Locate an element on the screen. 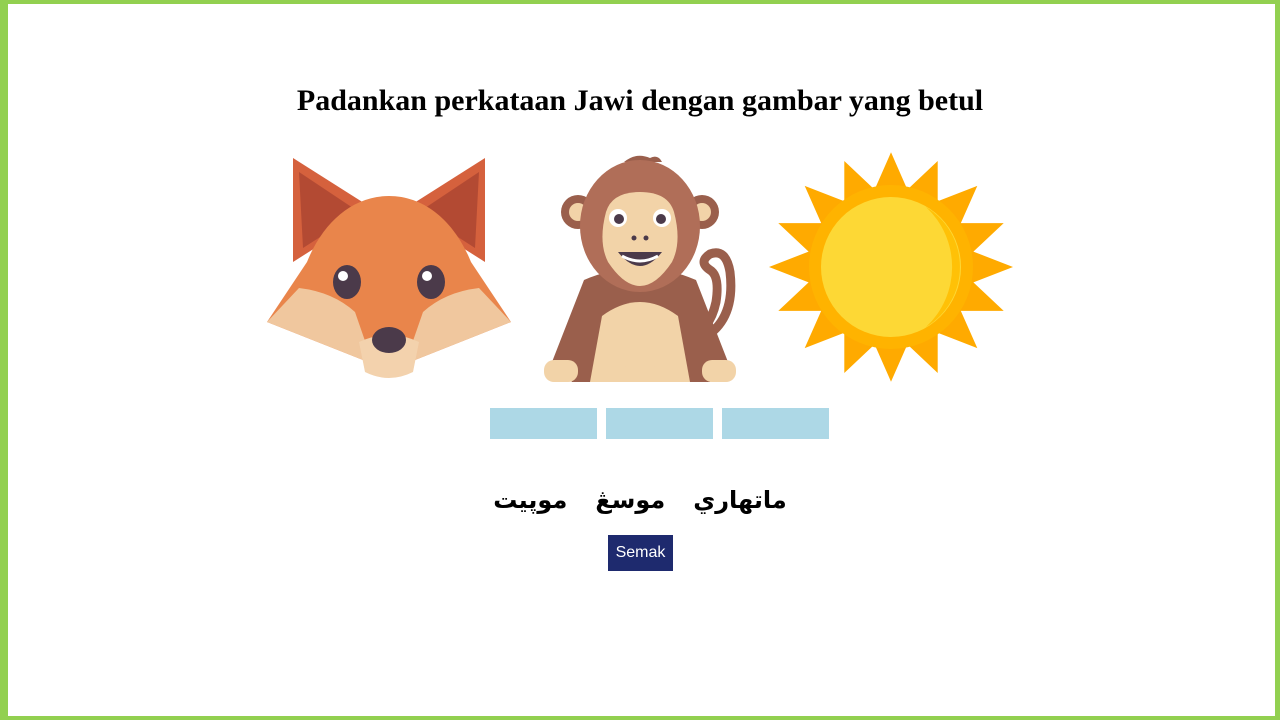 The height and width of the screenshot is (720, 1280). sun-icon is located at coordinates (891, 267).